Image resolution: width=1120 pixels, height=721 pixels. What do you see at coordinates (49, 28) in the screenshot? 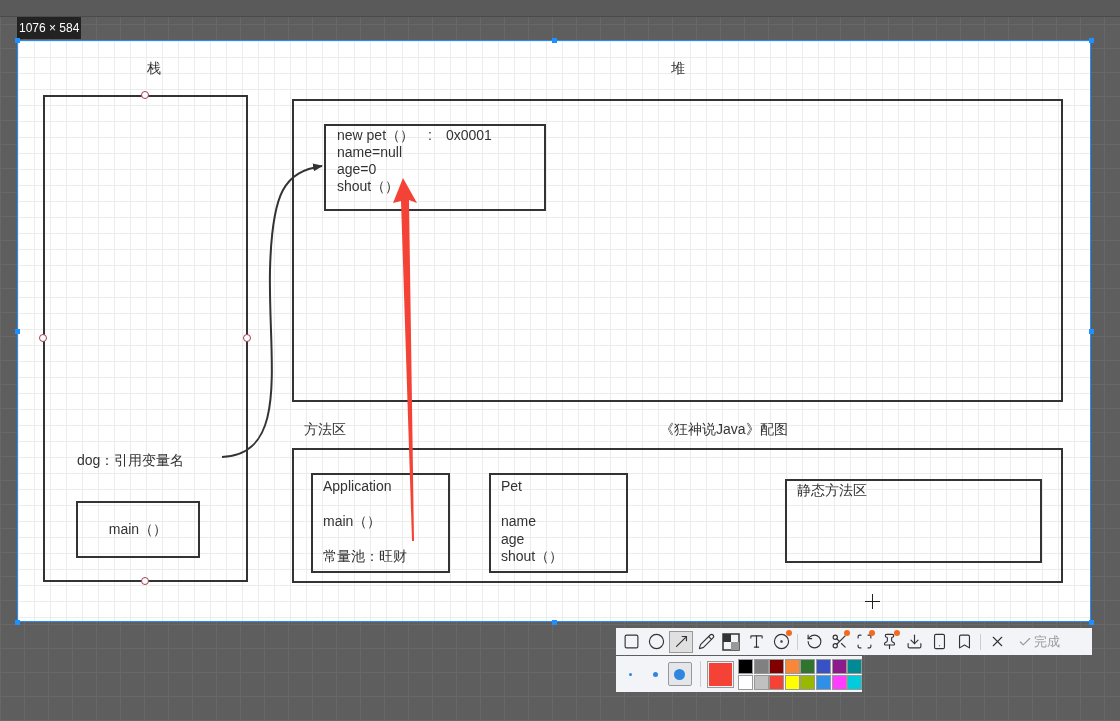
I see `size-label: 1076 × 584` at bounding box center [49, 28].